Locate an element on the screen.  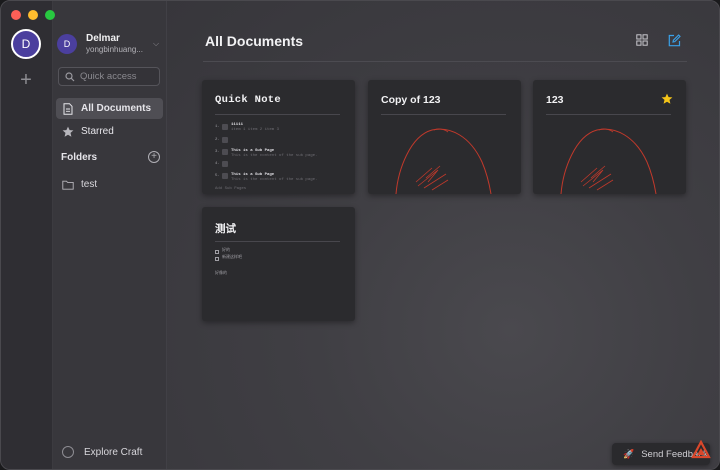
document-title: 123 is located at coordinates (555, 100).